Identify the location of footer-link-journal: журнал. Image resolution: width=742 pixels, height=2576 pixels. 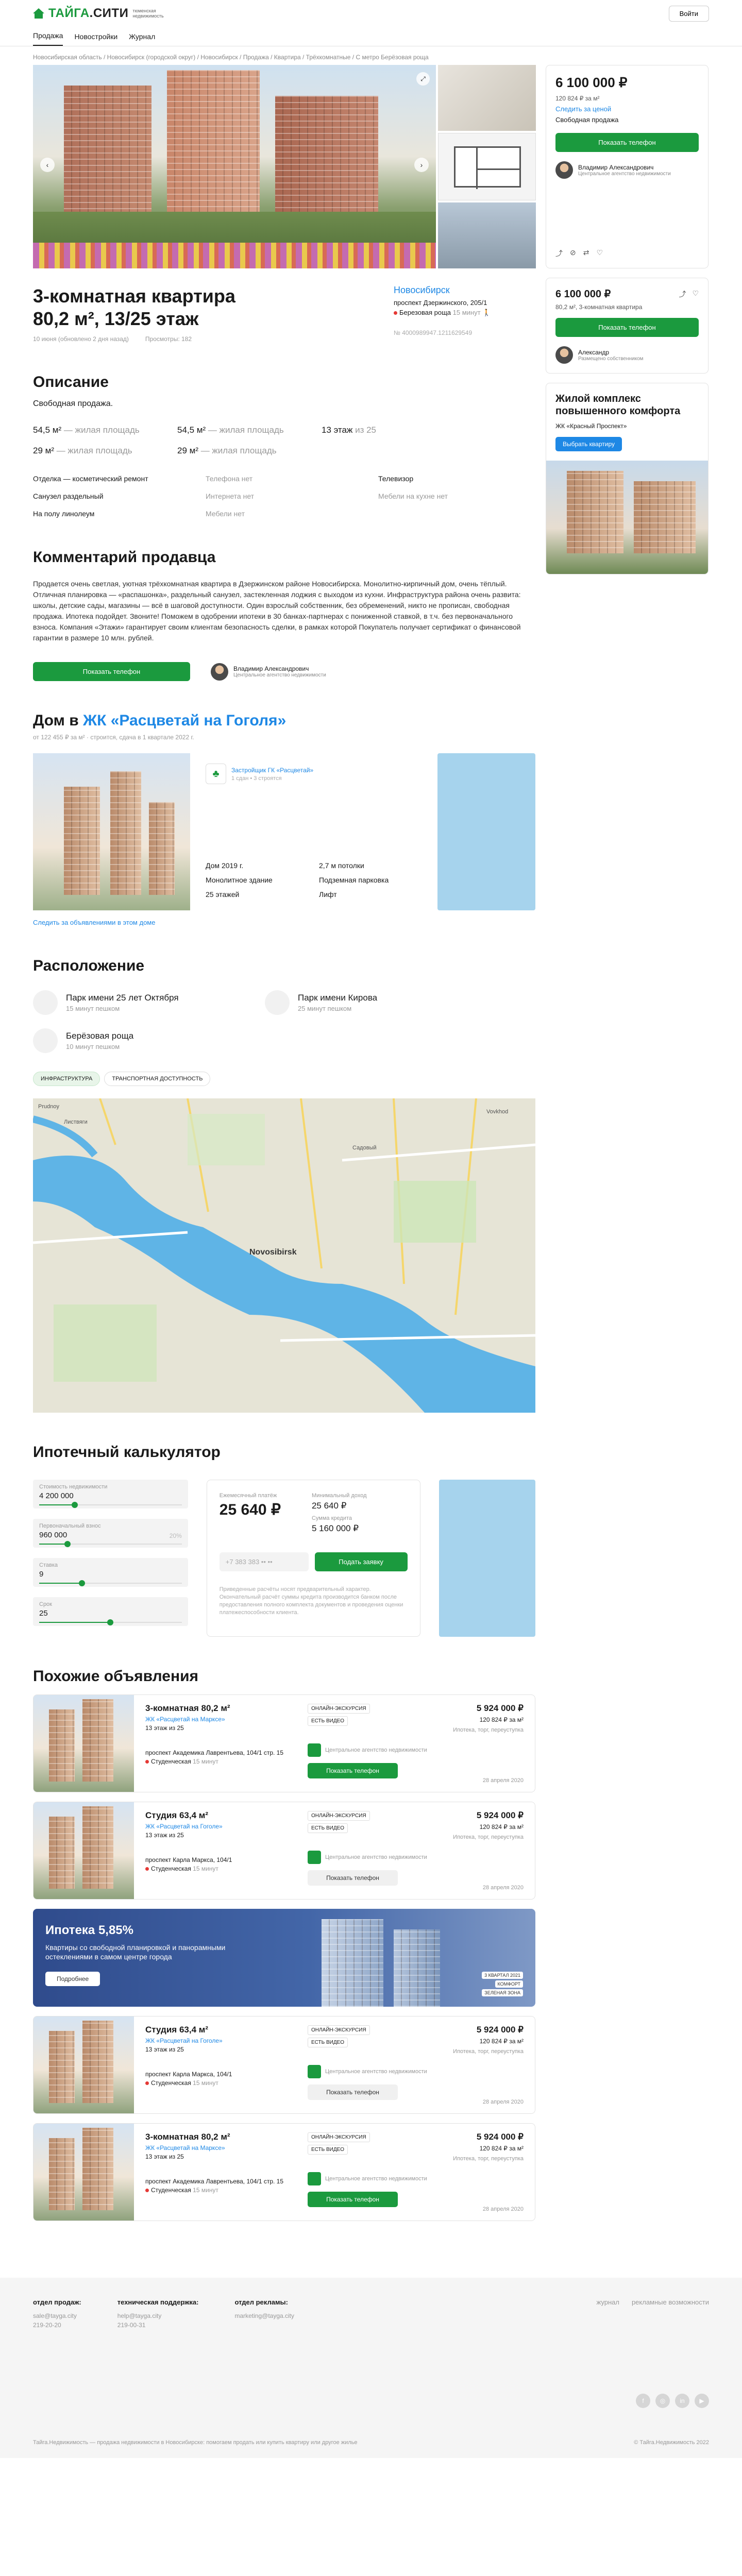
(608, 2302).